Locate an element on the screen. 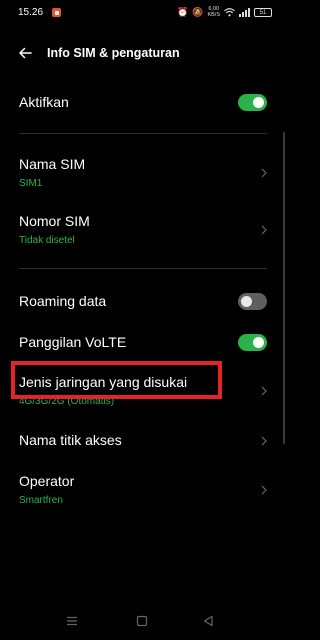 Image resolution: width=320 pixels, height=640 pixels. menu-icon is located at coordinates (72, 621).